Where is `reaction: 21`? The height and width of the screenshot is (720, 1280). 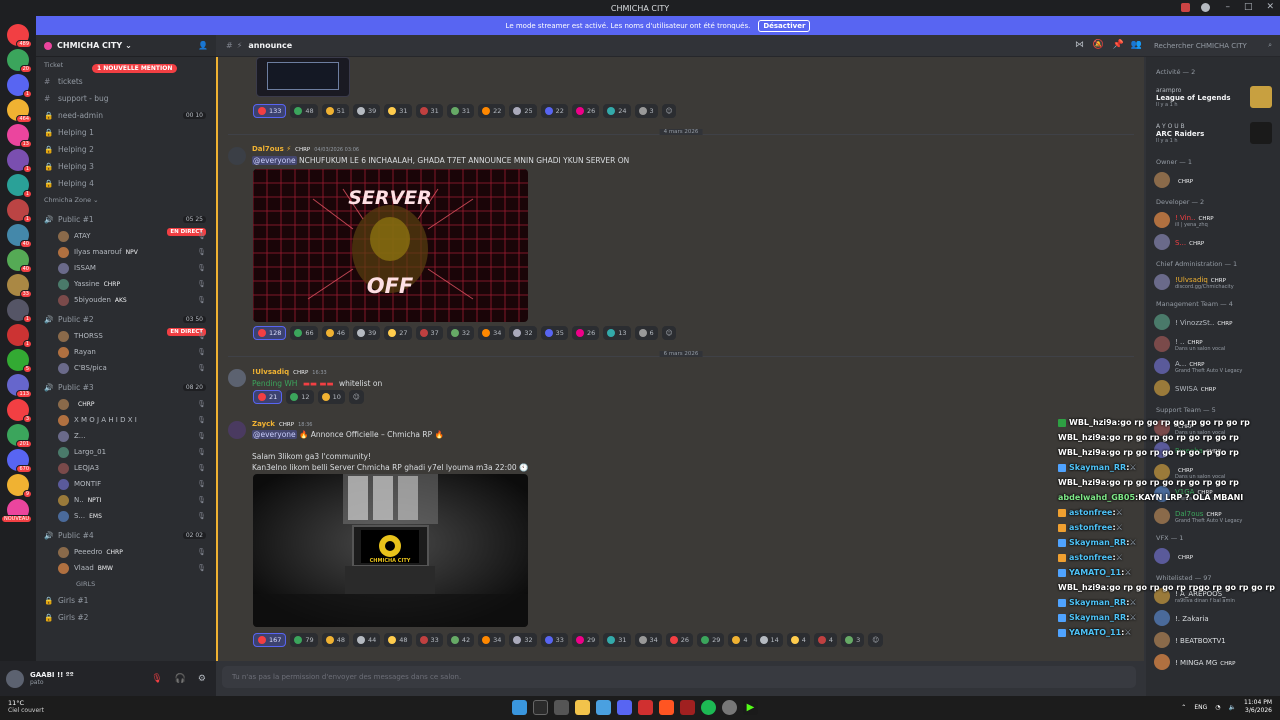 reaction: 21 is located at coordinates (268, 397).